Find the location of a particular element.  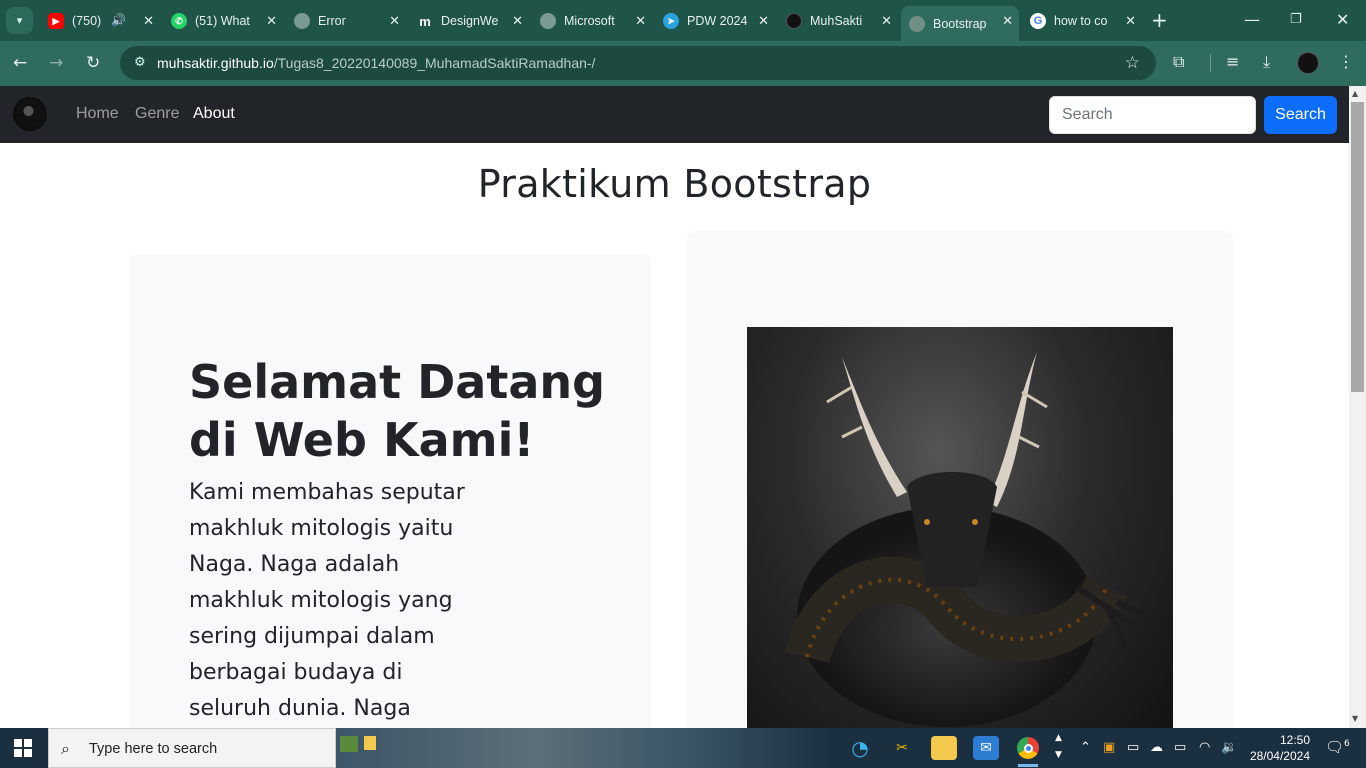

tab-telegram: ➤ PDW 2024 ✕ is located at coordinates (715, 21).